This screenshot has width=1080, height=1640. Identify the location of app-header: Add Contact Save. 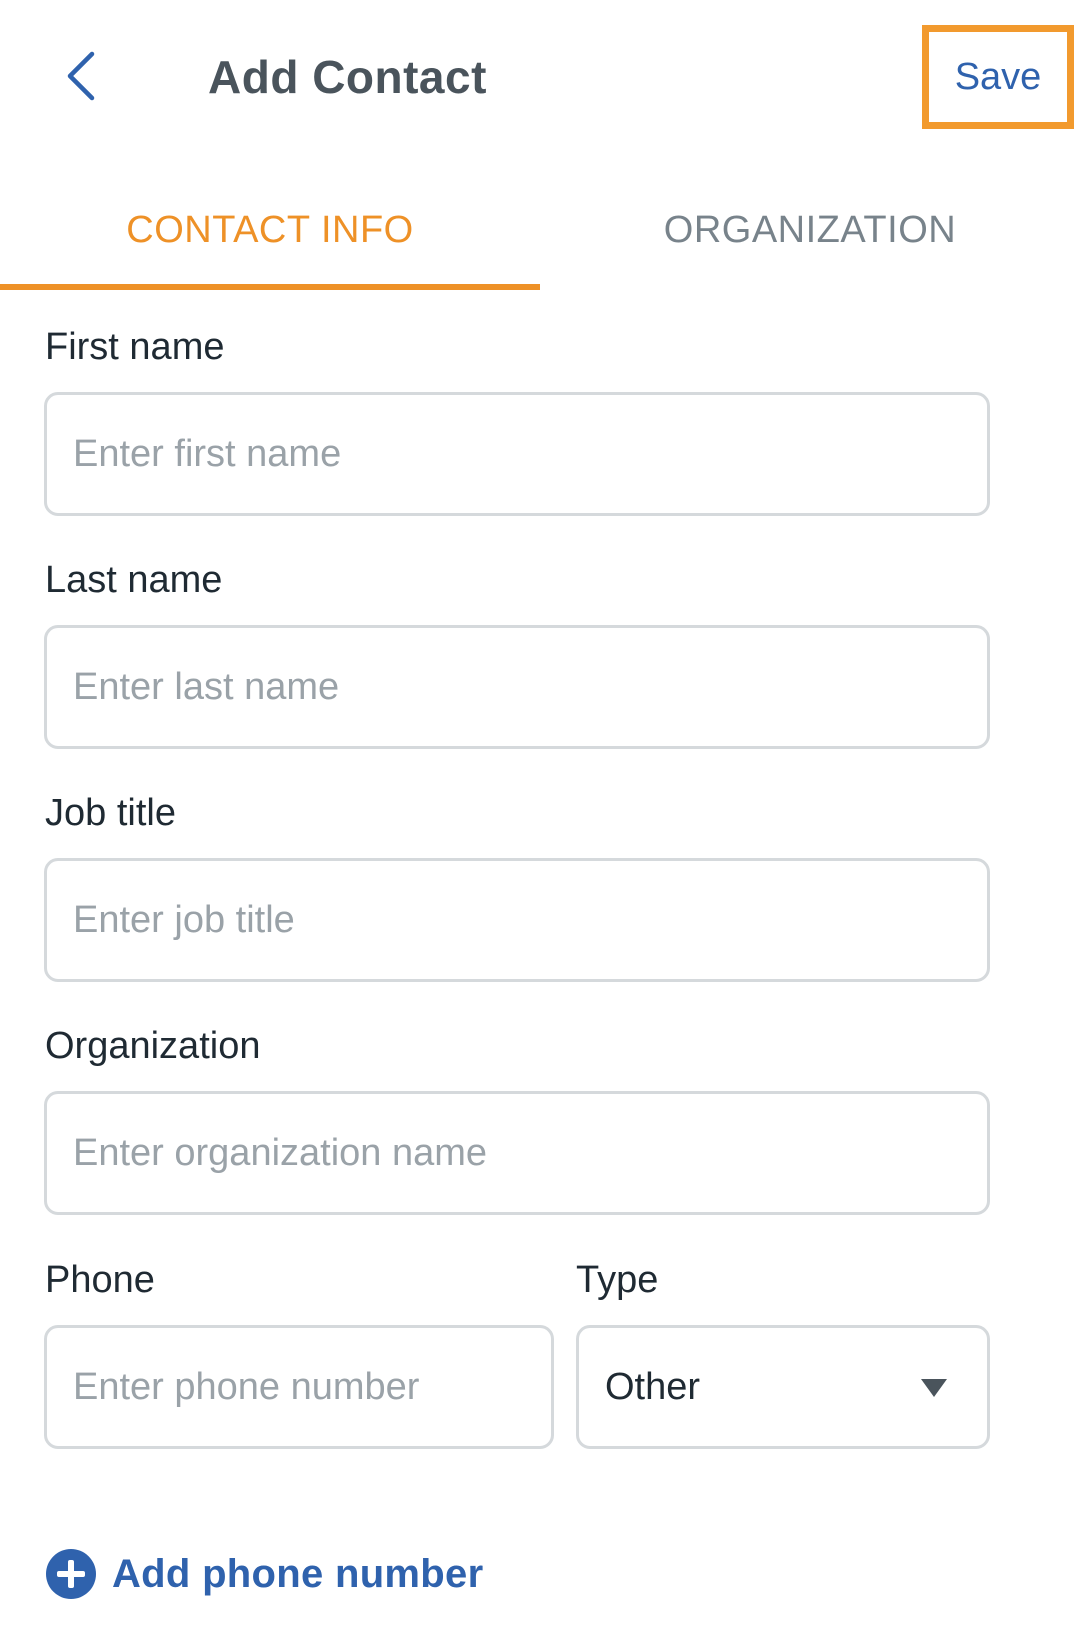
(540, 75).